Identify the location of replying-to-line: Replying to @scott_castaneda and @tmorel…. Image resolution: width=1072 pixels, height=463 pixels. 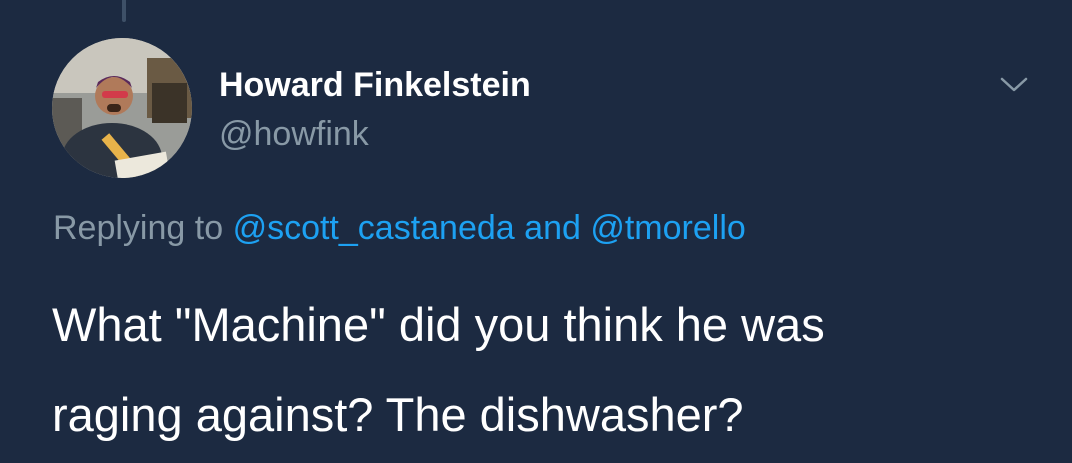
(399, 228).